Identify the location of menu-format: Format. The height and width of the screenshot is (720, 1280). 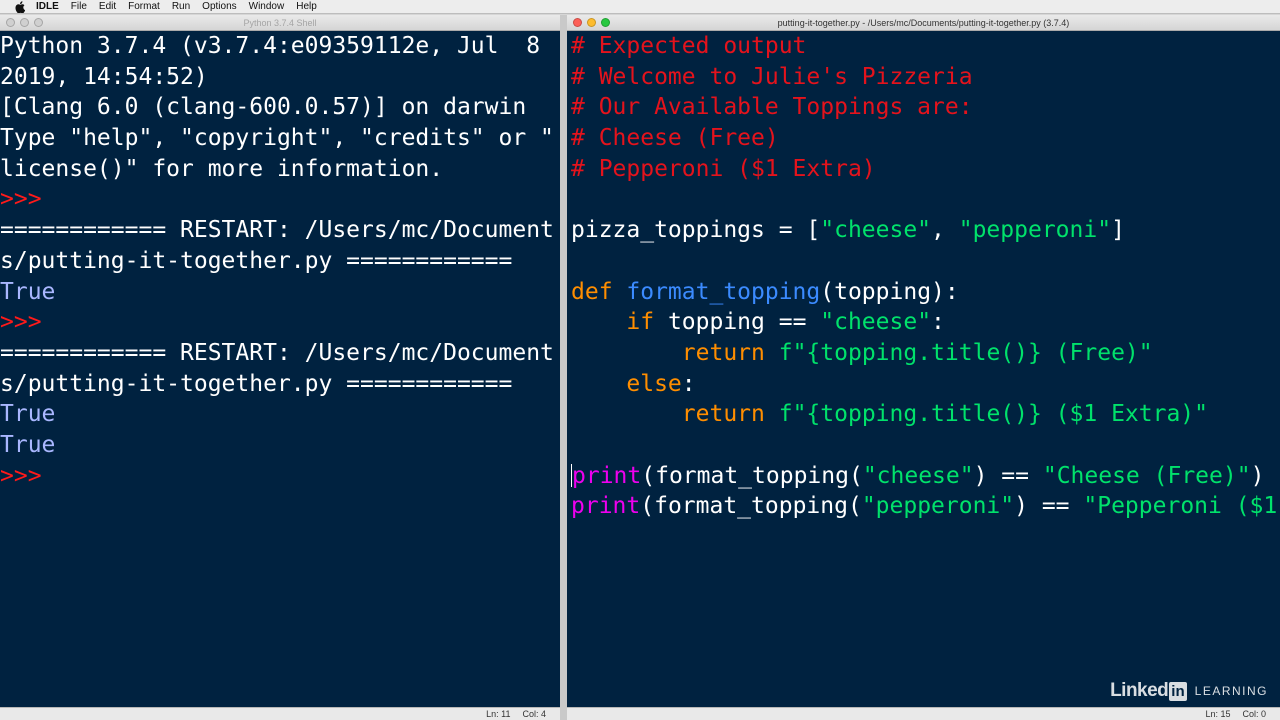
(144, 7).